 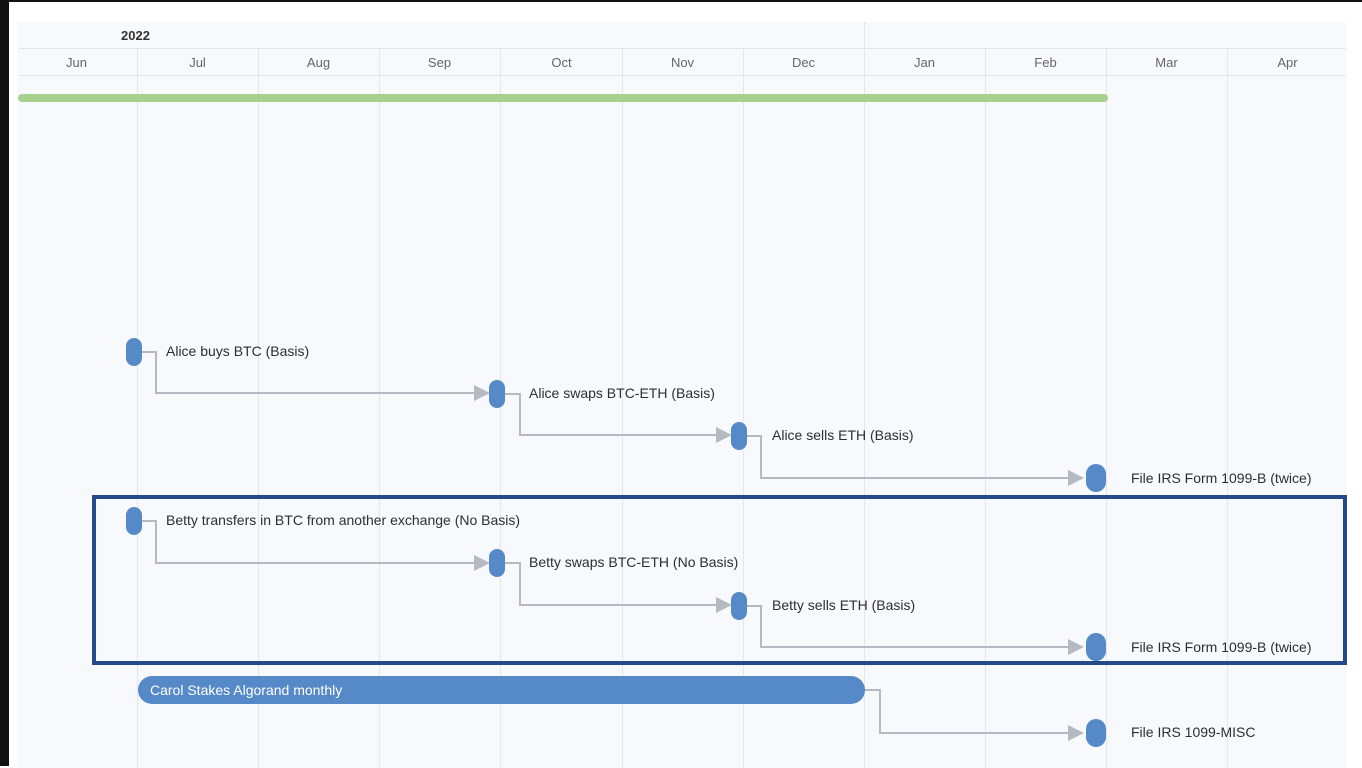 What do you see at coordinates (739, 436) in the screenshot?
I see `milestone-alice-sells` at bounding box center [739, 436].